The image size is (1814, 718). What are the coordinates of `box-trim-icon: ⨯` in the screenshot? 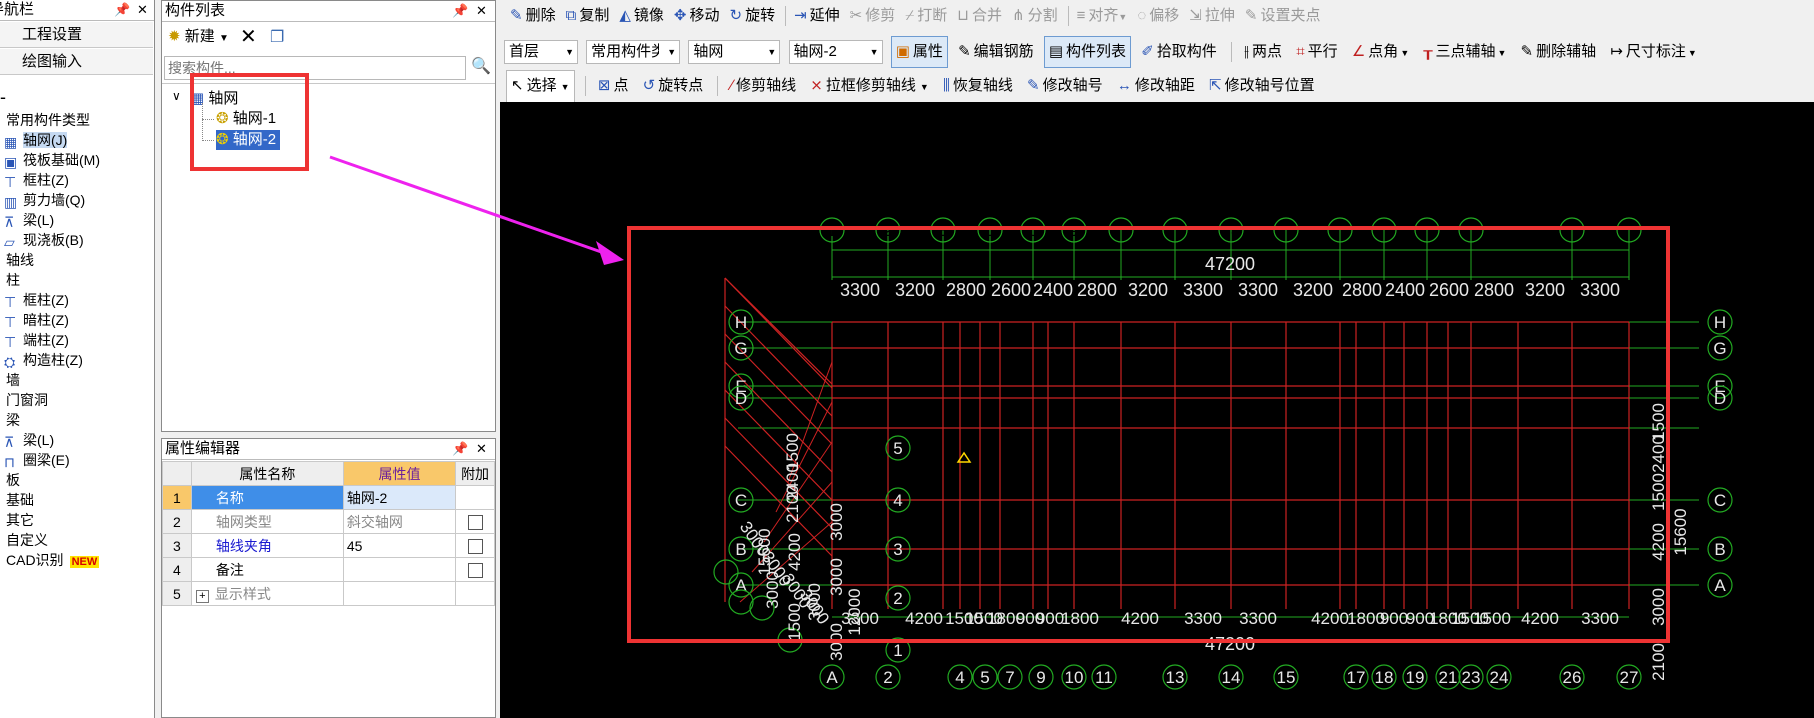 It's located at (816, 85).